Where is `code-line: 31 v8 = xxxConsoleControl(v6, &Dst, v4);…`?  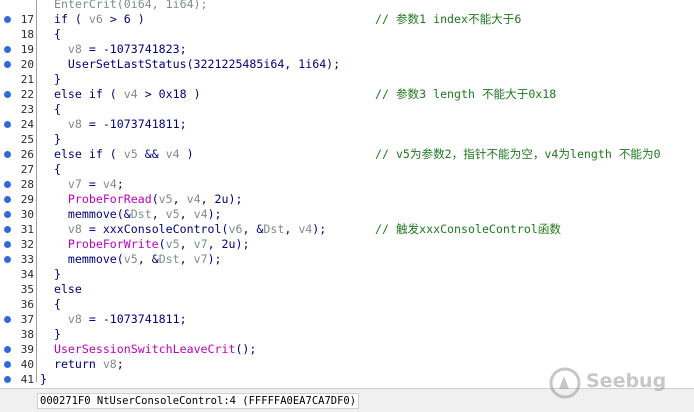 code-line: 31 v8 = xxxConsoleControl(v6, &Dst, v4);… is located at coordinates (347, 229).